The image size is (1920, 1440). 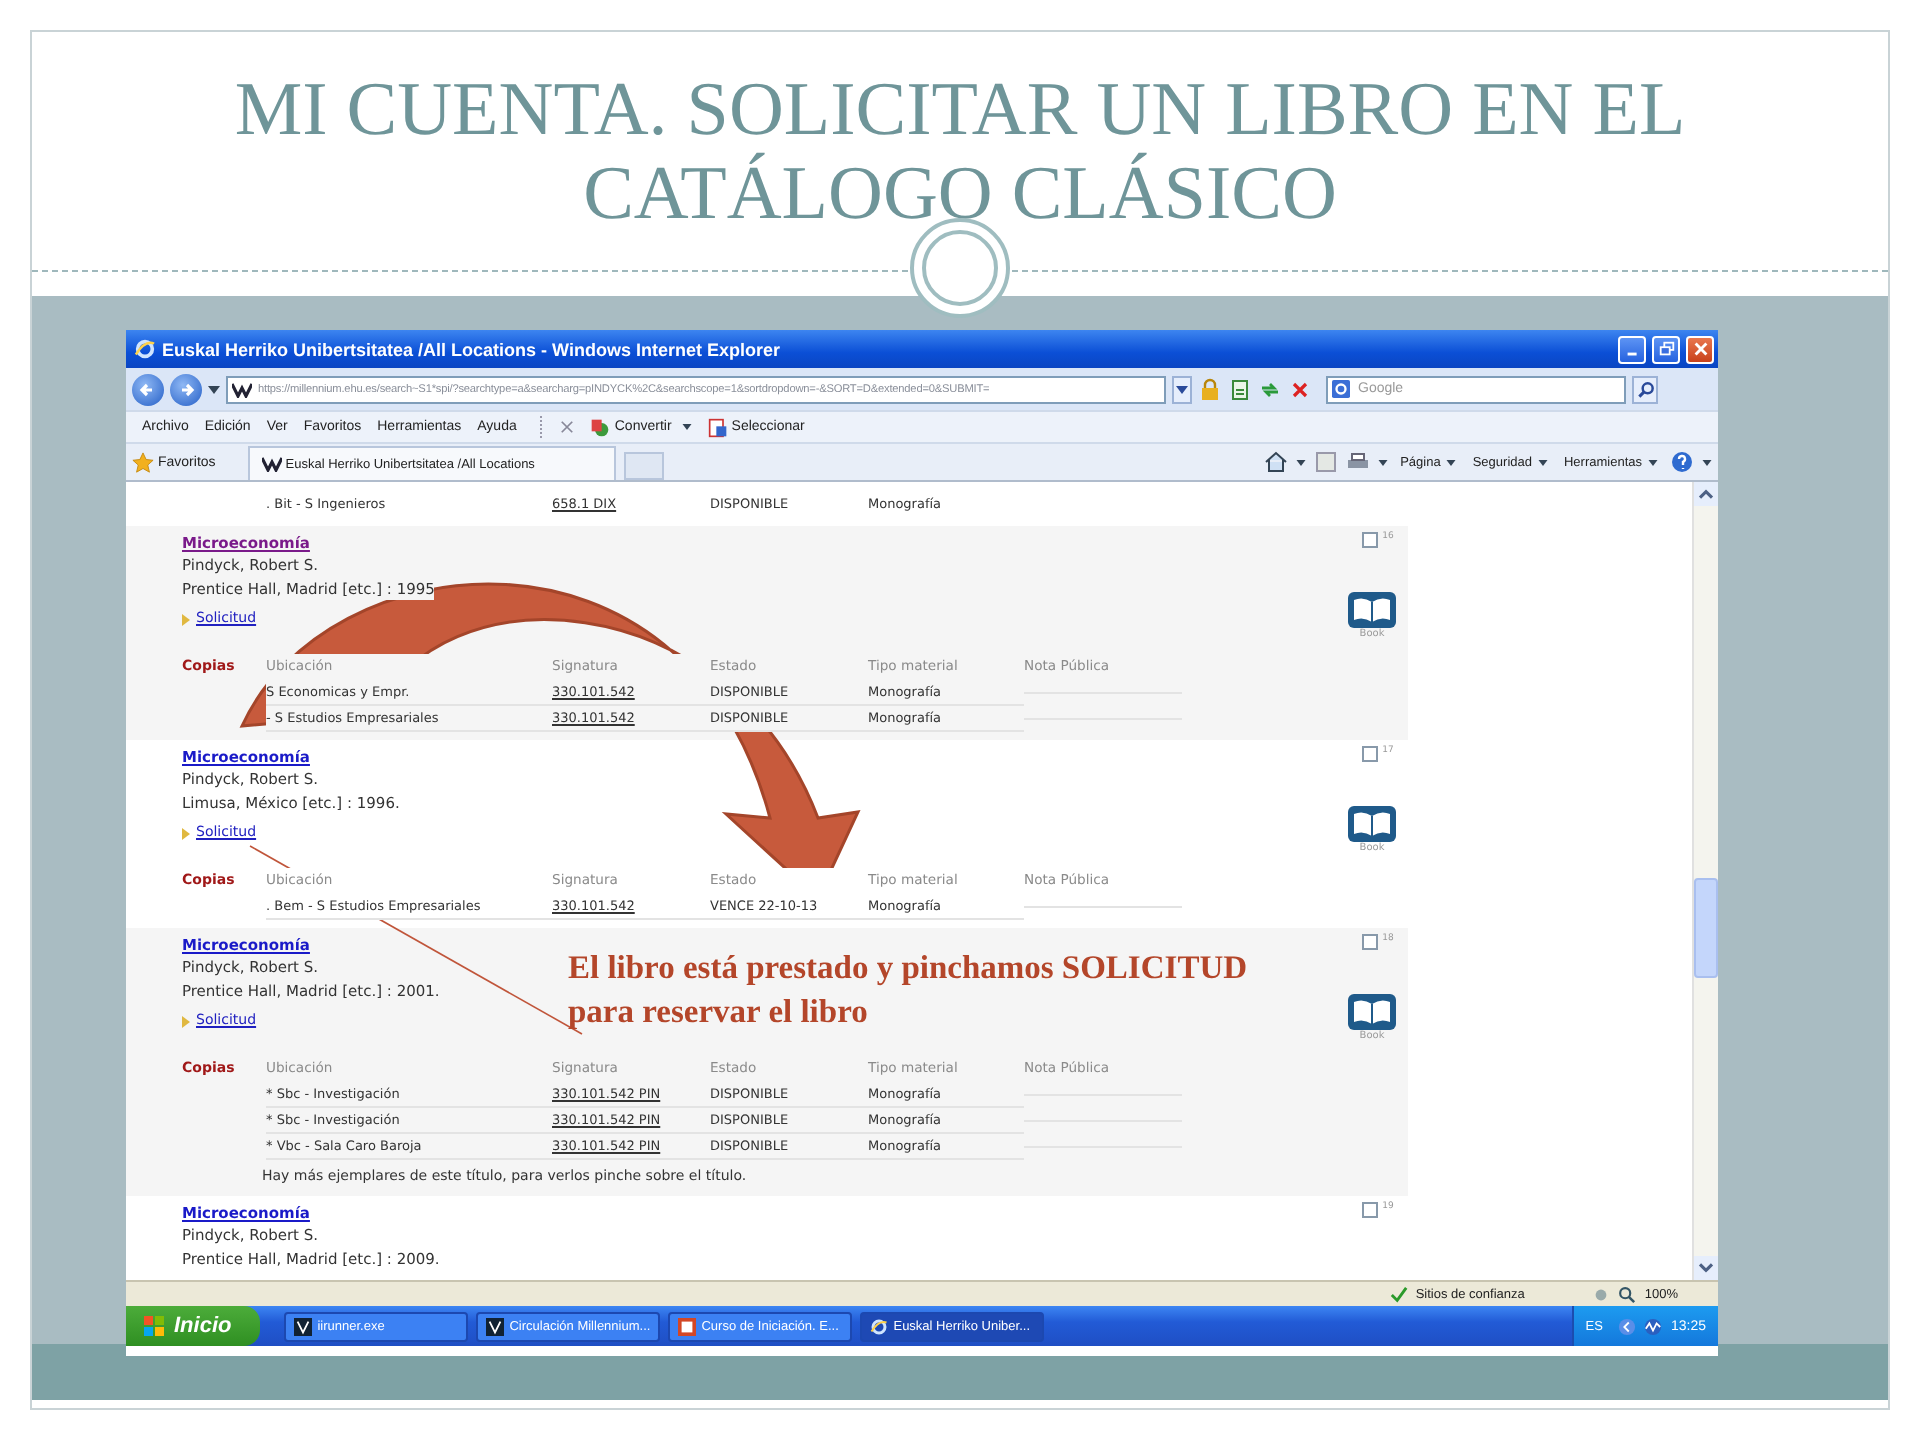 I want to click on refresh-icon, so click(x=1270, y=389).